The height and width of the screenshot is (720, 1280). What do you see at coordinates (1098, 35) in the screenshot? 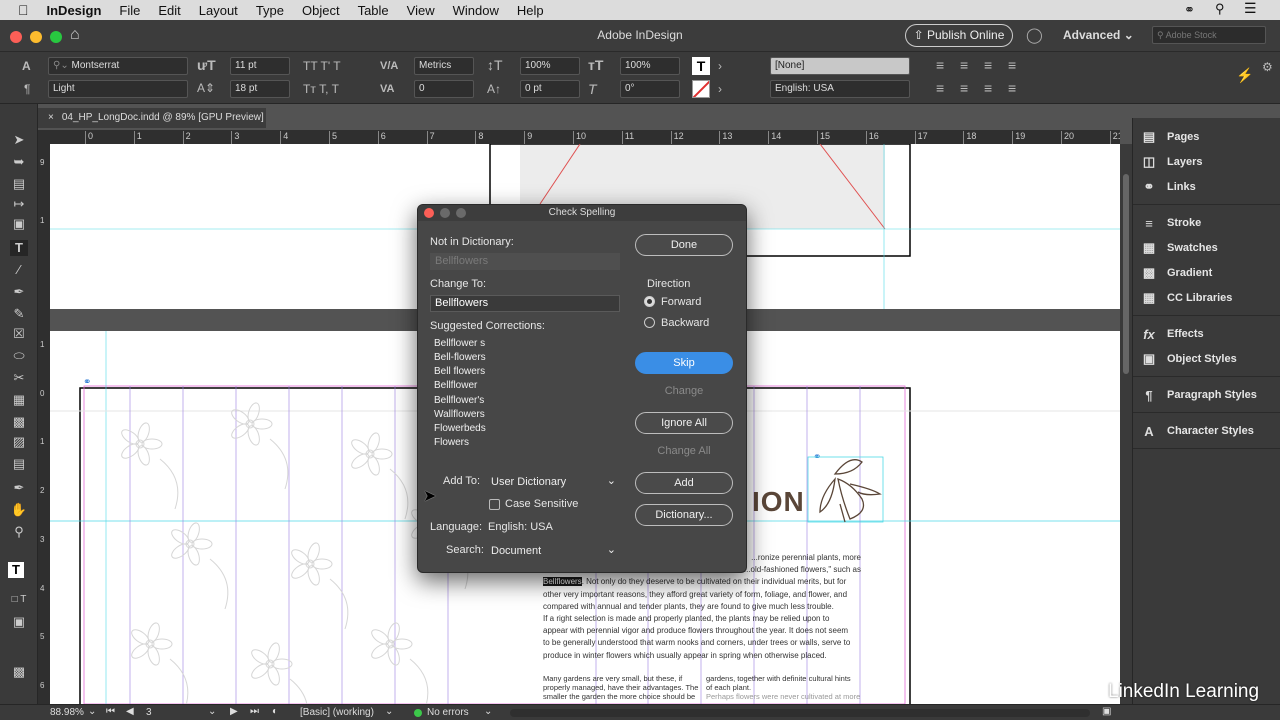
I see `workspace-switcher: Advanced ⌄` at bounding box center [1098, 35].